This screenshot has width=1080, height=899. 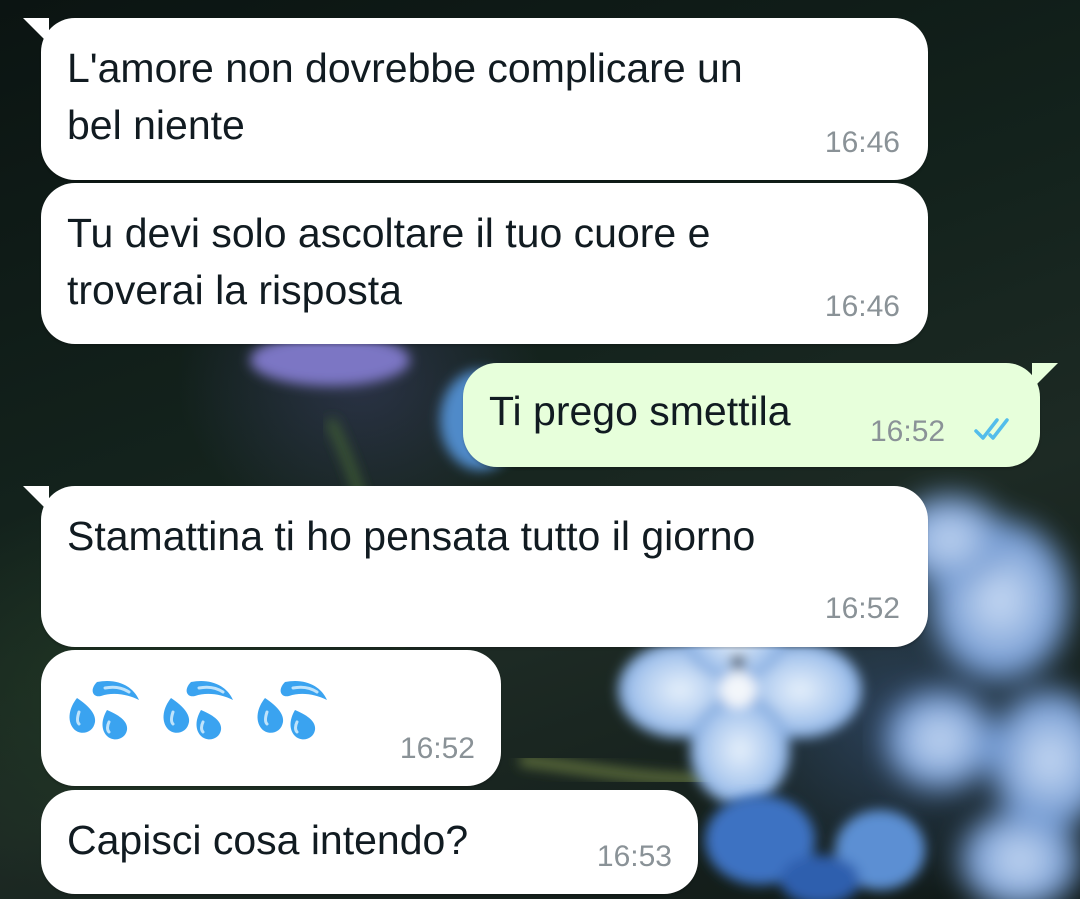 What do you see at coordinates (411, 536) in the screenshot?
I see `message-text: Stamattina ti ho pensata tutto il giorno` at bounding box center [411, 536].